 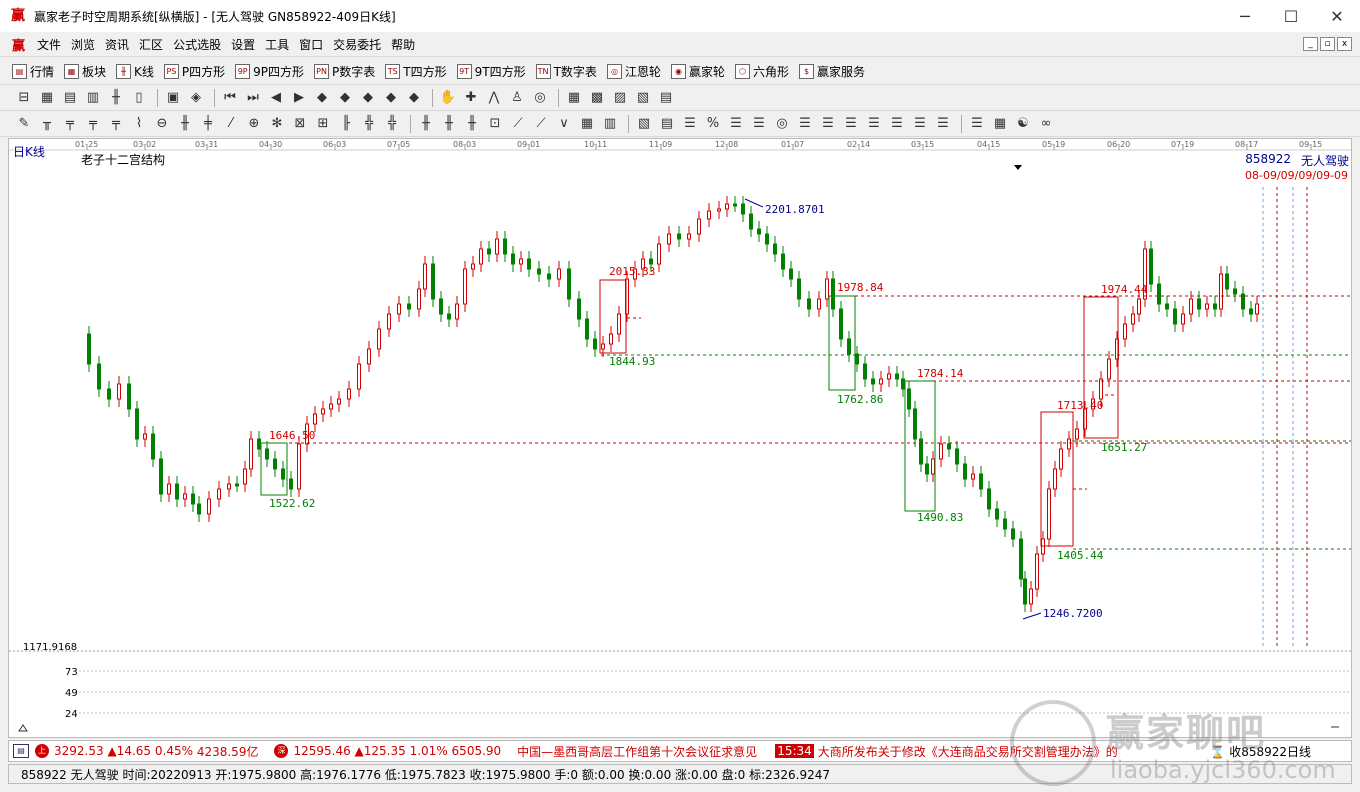 What do you see at coordinates (897, 124) in the screenshot?
I see `tool-toolbar3-37-icon: ☰` at bounding box center [897, 124].